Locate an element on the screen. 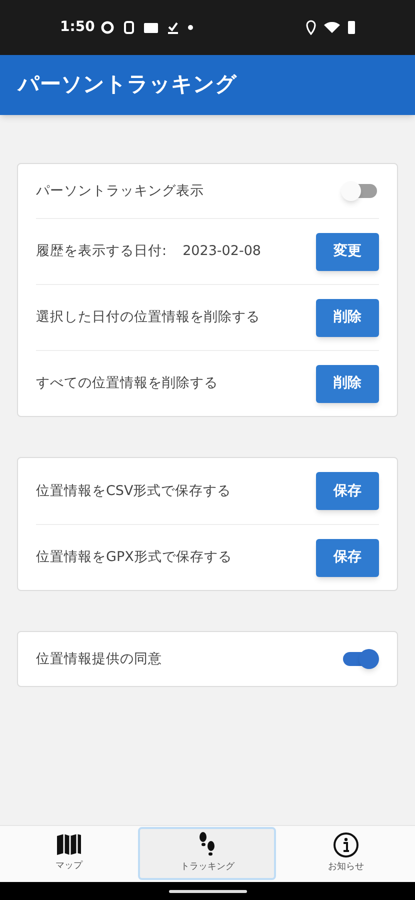 The image size is (415, 900). setting-label: 位置情報をCSV形式で保存する is located at coordinates (134, 491).